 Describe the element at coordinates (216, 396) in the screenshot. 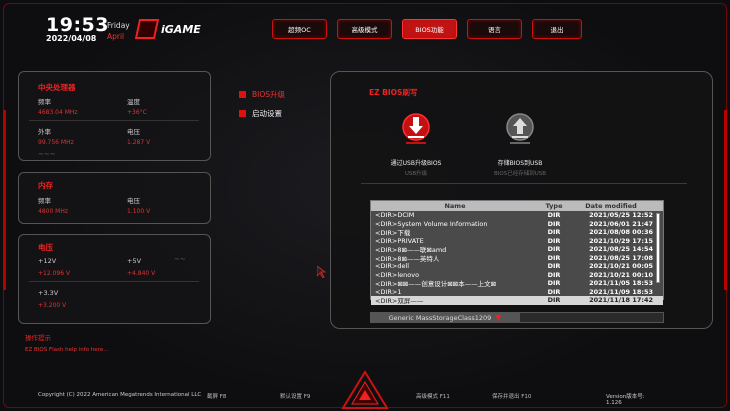

I see `f8-screenshot-key: 截屏 F8` at that location.